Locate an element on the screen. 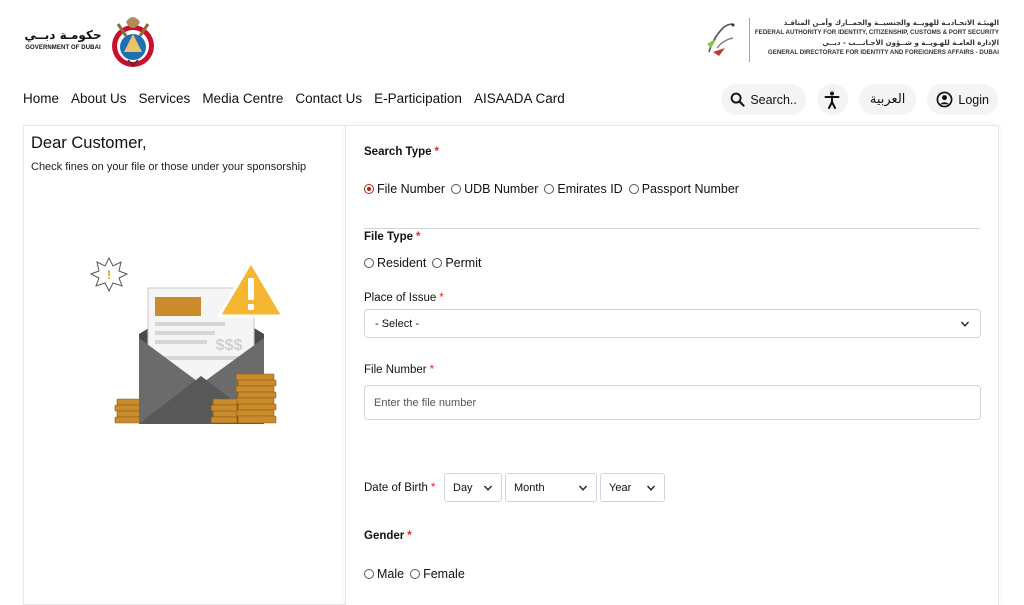 This screenshot has width=1024, height=605. search-type-label-text: Search Type is located at coordinates (398, 152).